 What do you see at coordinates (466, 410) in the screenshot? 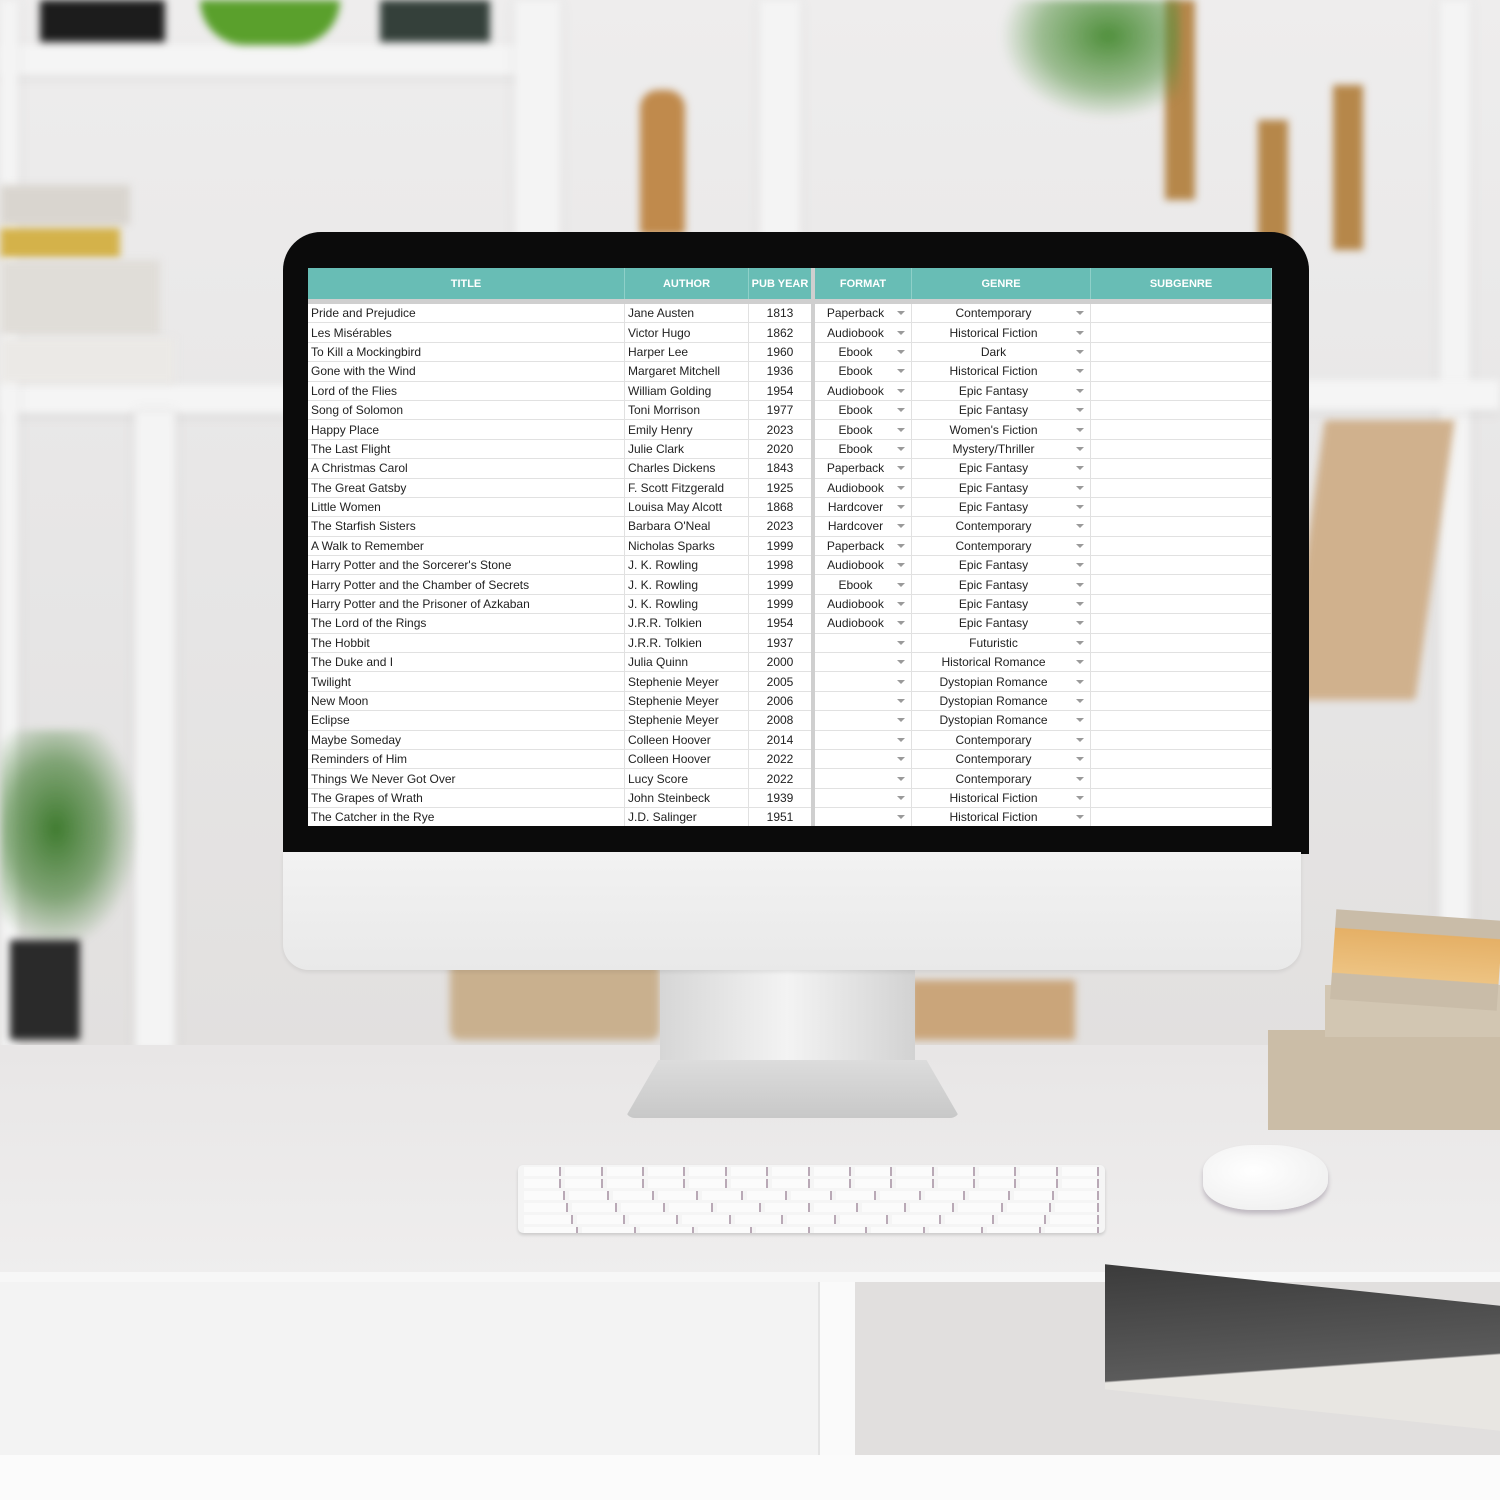
I see `cell-title: Song of Solomon` at bounding box center [466, 410].